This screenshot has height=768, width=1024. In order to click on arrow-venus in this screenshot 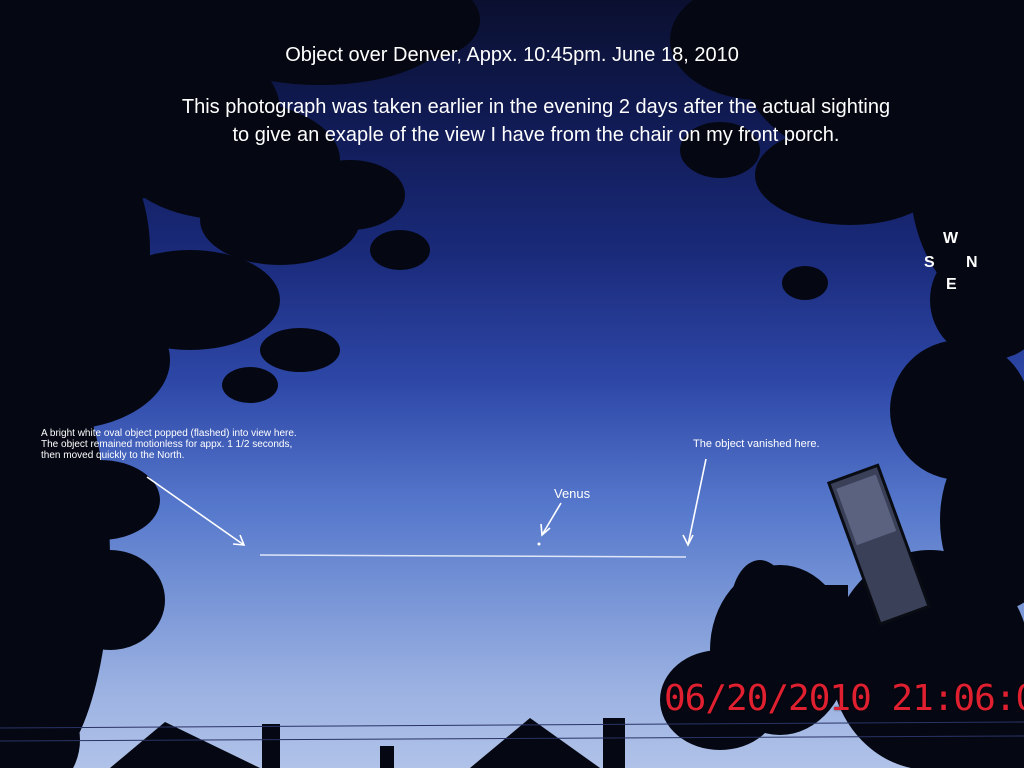, I will do `click(551, 519)`.